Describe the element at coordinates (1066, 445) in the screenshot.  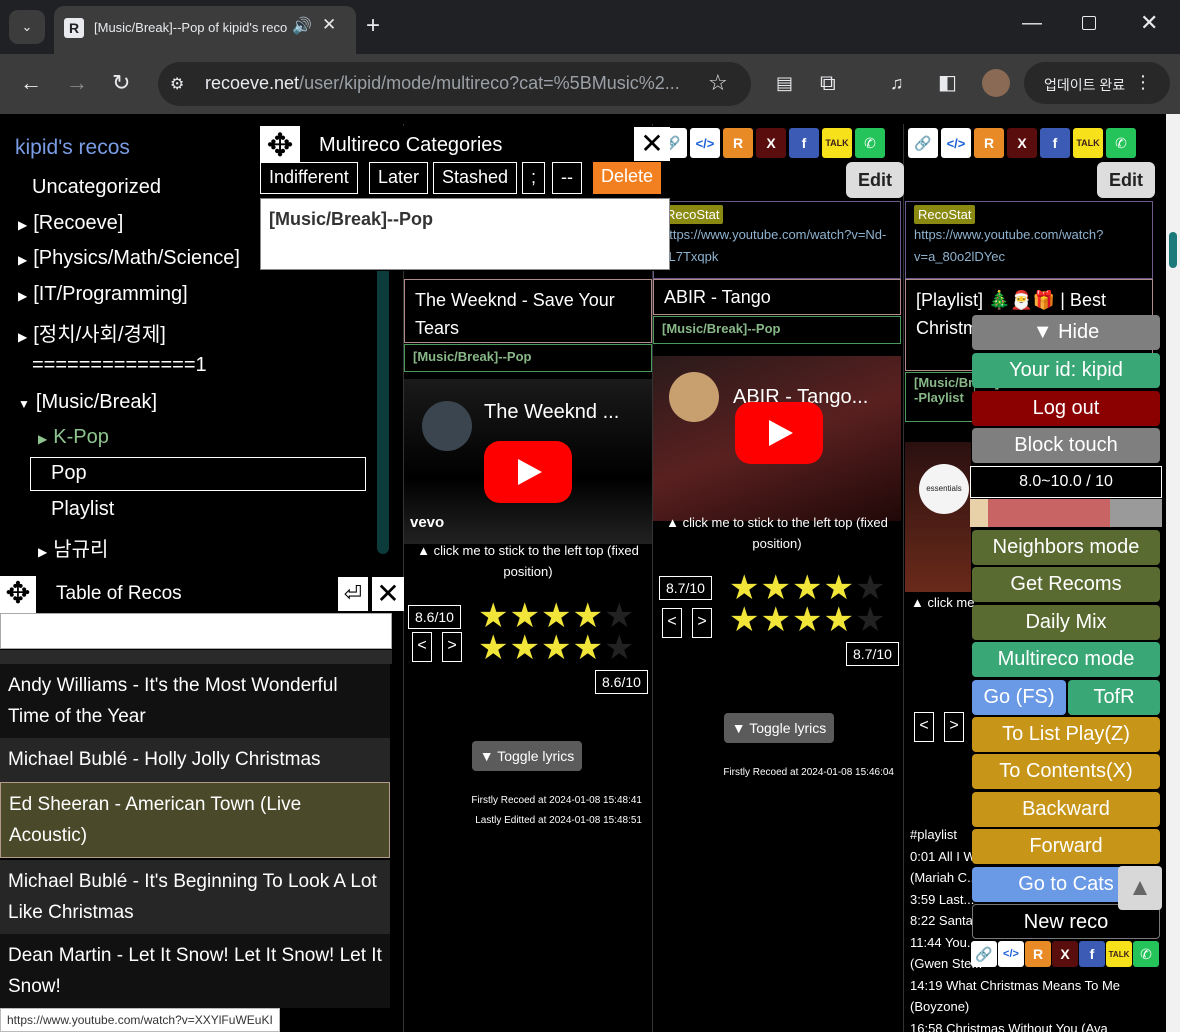
I see `block-touch-button: Block touch` at that location.